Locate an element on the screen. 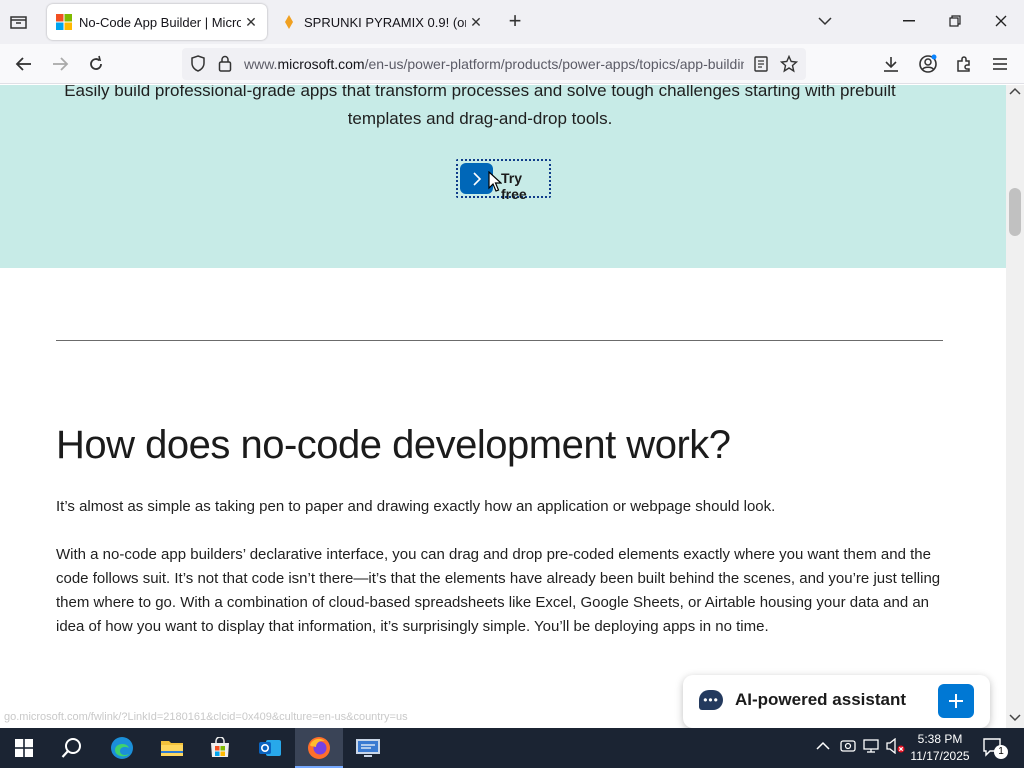  reader-view-icon is located at coordinates (761, 66).